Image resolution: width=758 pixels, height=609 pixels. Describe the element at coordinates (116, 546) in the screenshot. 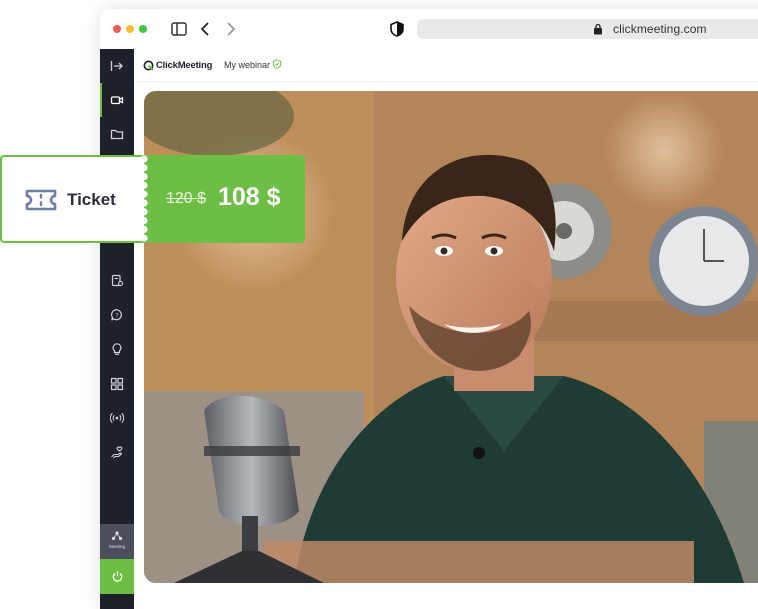

I see `meeting-label: Meeting` at that location.